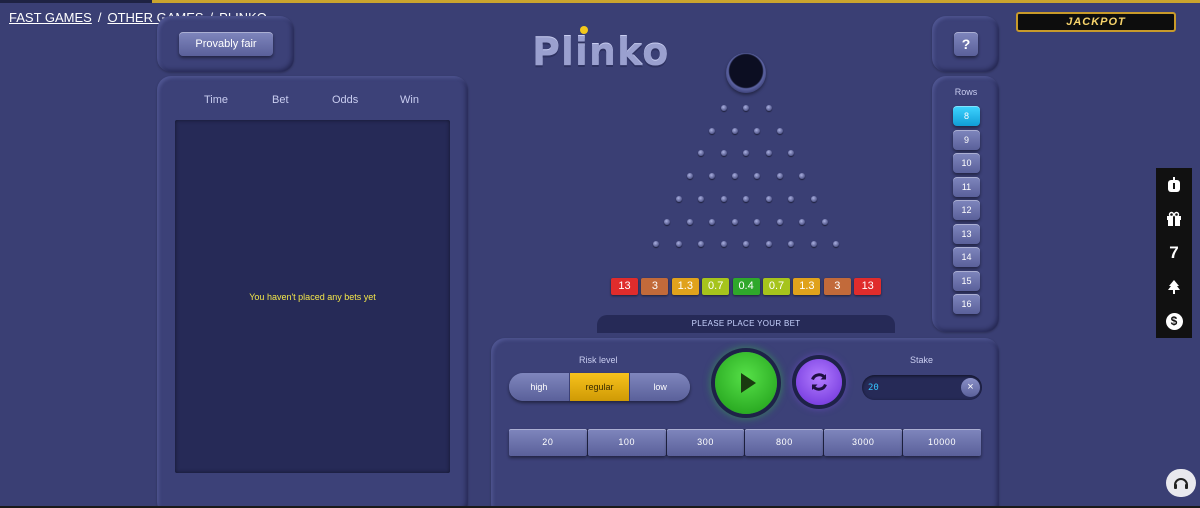  Describe the element at coordinates (966, 304) in the screenshot. I see `row-option-16: 16` at that location.